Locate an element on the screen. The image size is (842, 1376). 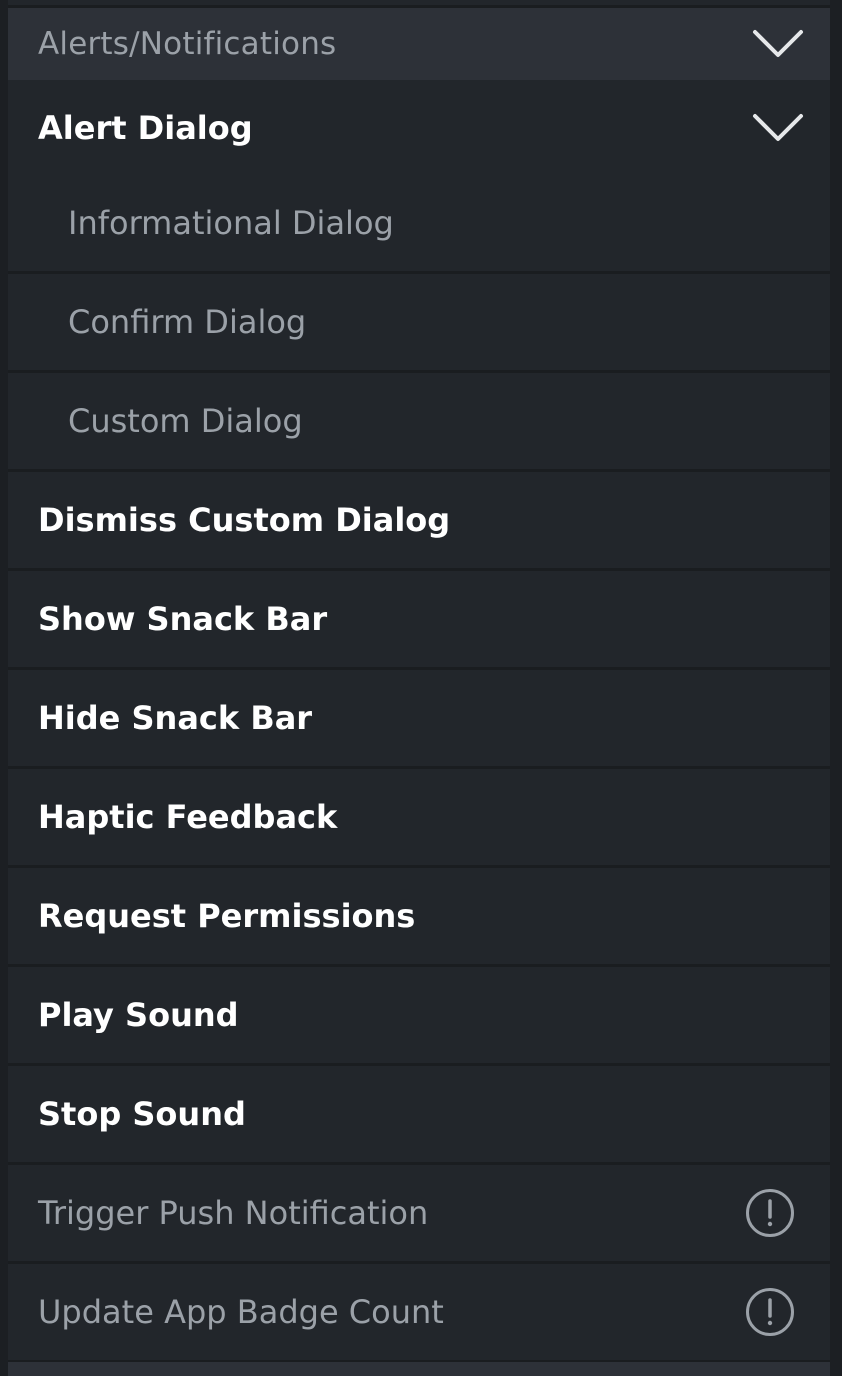
list-item-show-snack-bar: Show Snack Bar is located at coordinates (419, 620).